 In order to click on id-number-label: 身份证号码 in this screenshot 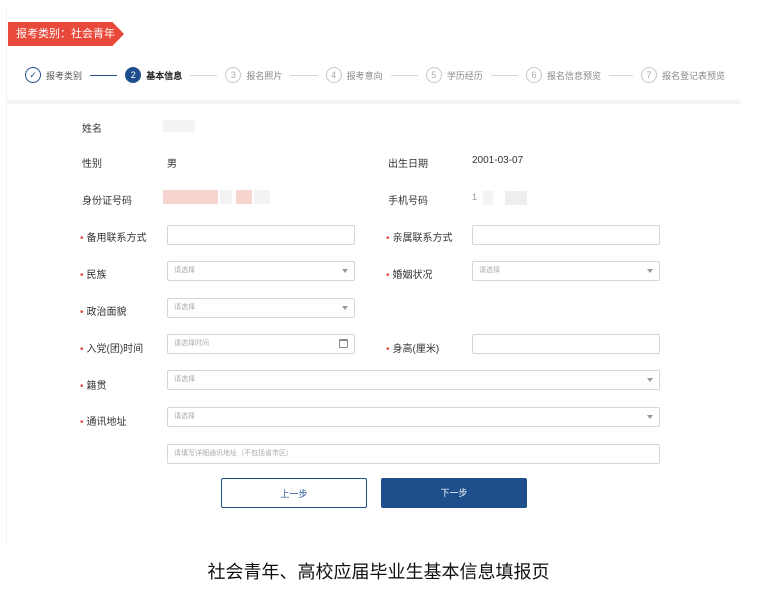, I will do `click(107, 201)`.